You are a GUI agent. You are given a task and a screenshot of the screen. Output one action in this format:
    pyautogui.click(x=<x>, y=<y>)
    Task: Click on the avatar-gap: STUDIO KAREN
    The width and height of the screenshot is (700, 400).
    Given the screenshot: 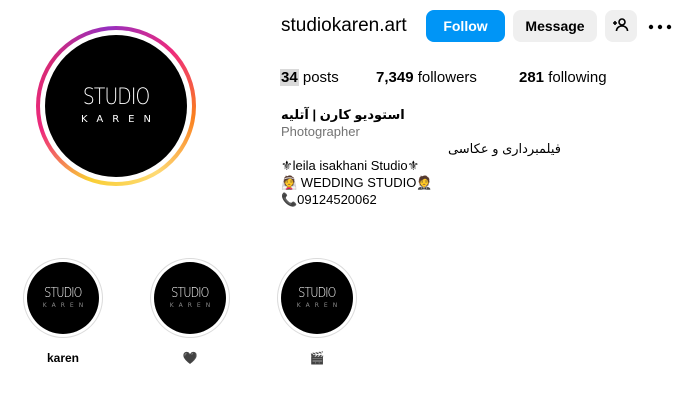 What is the action you would take?
    pyautogui.click(x=116, y=106)
    